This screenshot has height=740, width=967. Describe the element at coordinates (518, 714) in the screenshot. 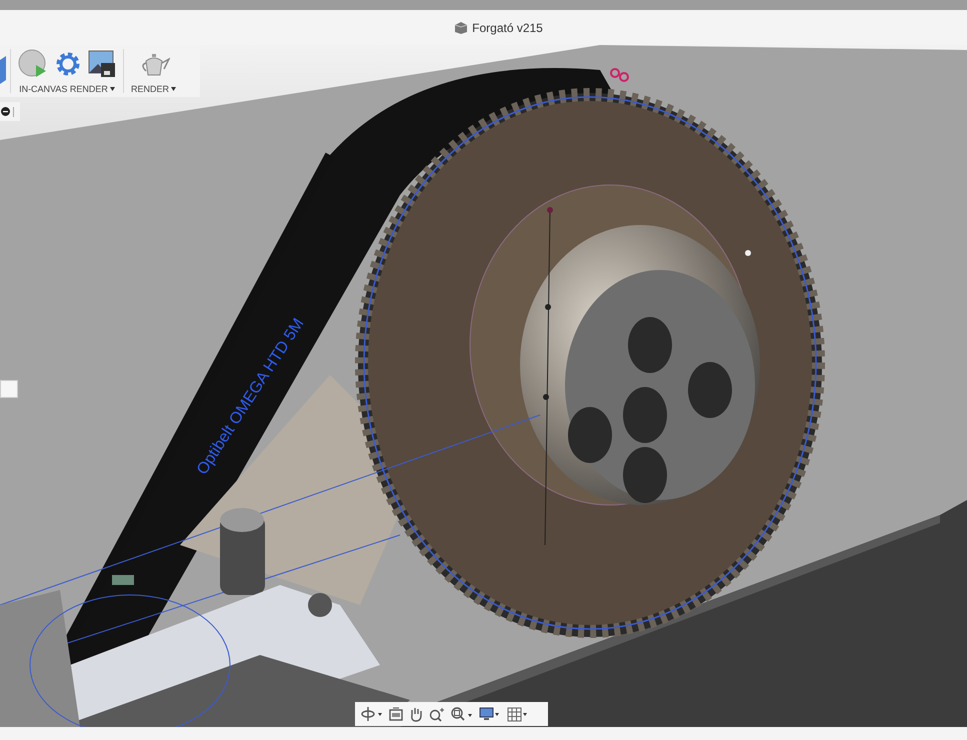

I see `grid-icon` at that location.